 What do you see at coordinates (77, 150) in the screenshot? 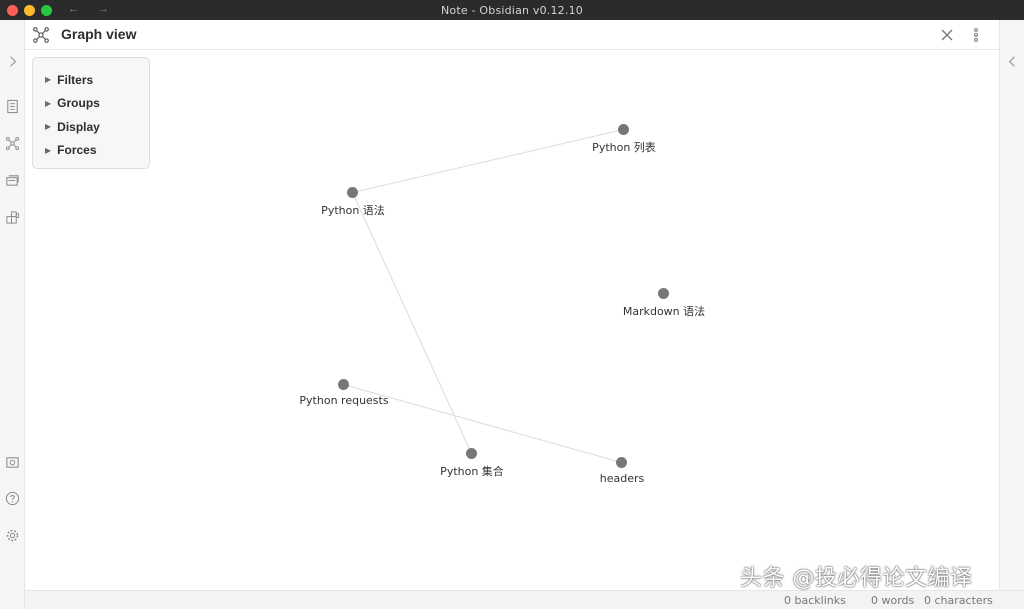
I see `forces-label: Forces` at bounding box center [77, 150].